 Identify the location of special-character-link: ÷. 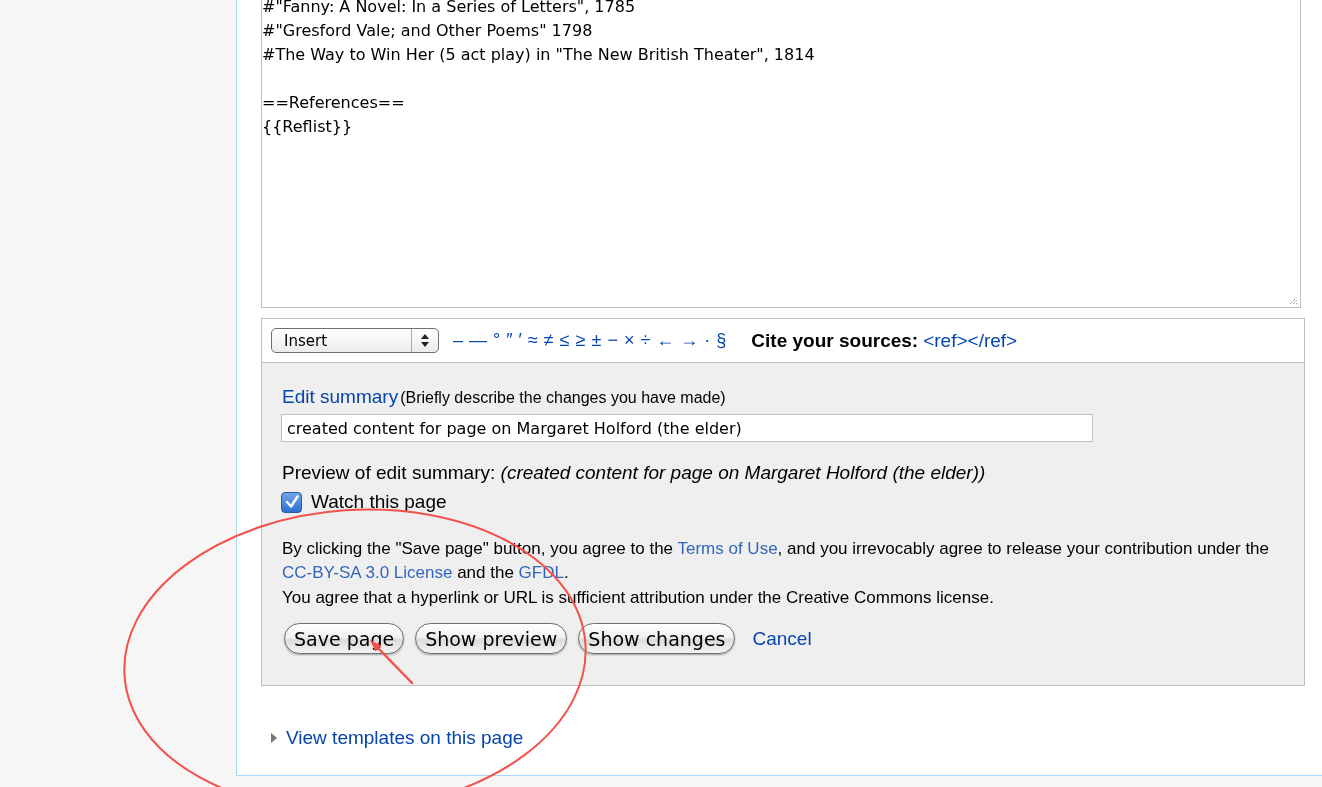
(645, 340).